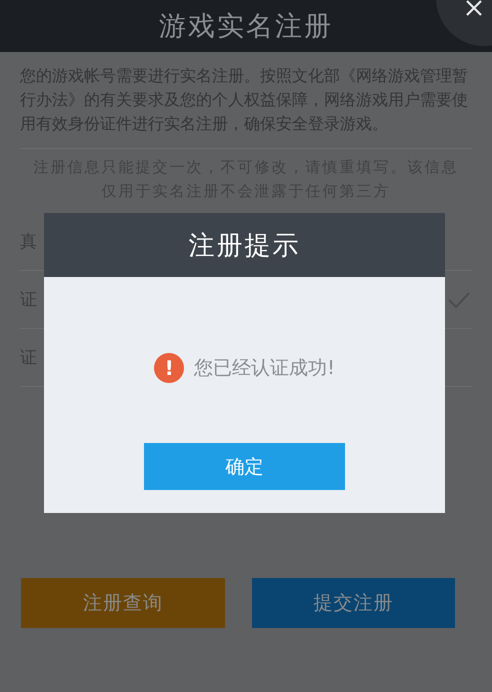 This screenshot has height=692, width=492. I want to click on close-icon, so click(474, 8).